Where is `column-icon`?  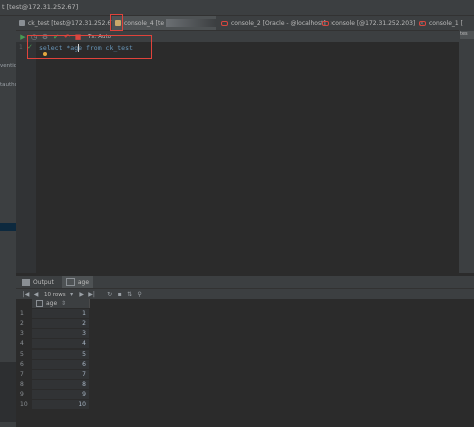
column-icon is located at coordinates (39, 303).